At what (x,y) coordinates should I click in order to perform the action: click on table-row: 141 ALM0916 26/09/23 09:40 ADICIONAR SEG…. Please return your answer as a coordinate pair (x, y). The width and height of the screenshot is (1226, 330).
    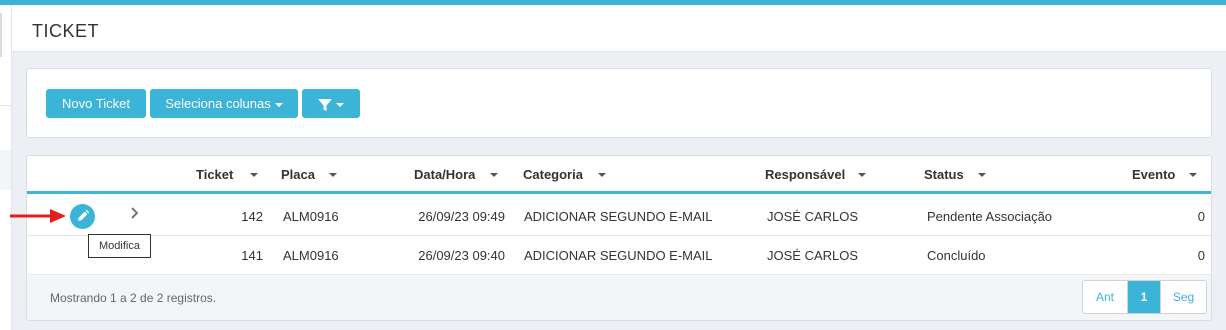
    Looking at the image, I should click on (619, 255).